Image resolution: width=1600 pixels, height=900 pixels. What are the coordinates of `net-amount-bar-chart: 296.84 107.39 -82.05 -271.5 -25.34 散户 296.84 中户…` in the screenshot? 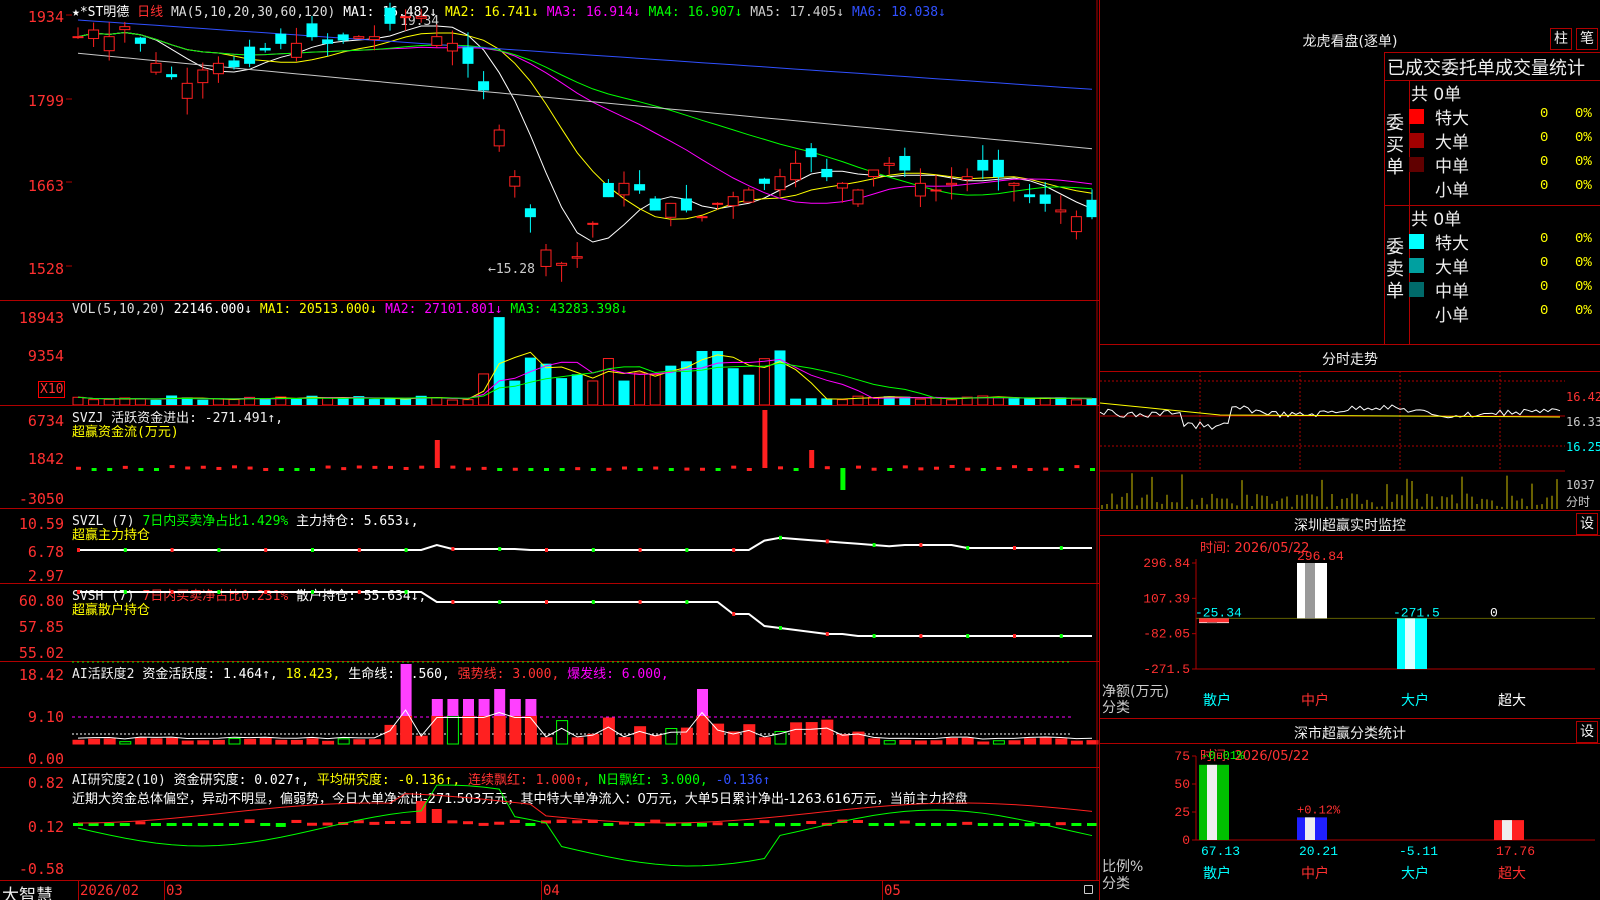 It's located at (1350, 615).